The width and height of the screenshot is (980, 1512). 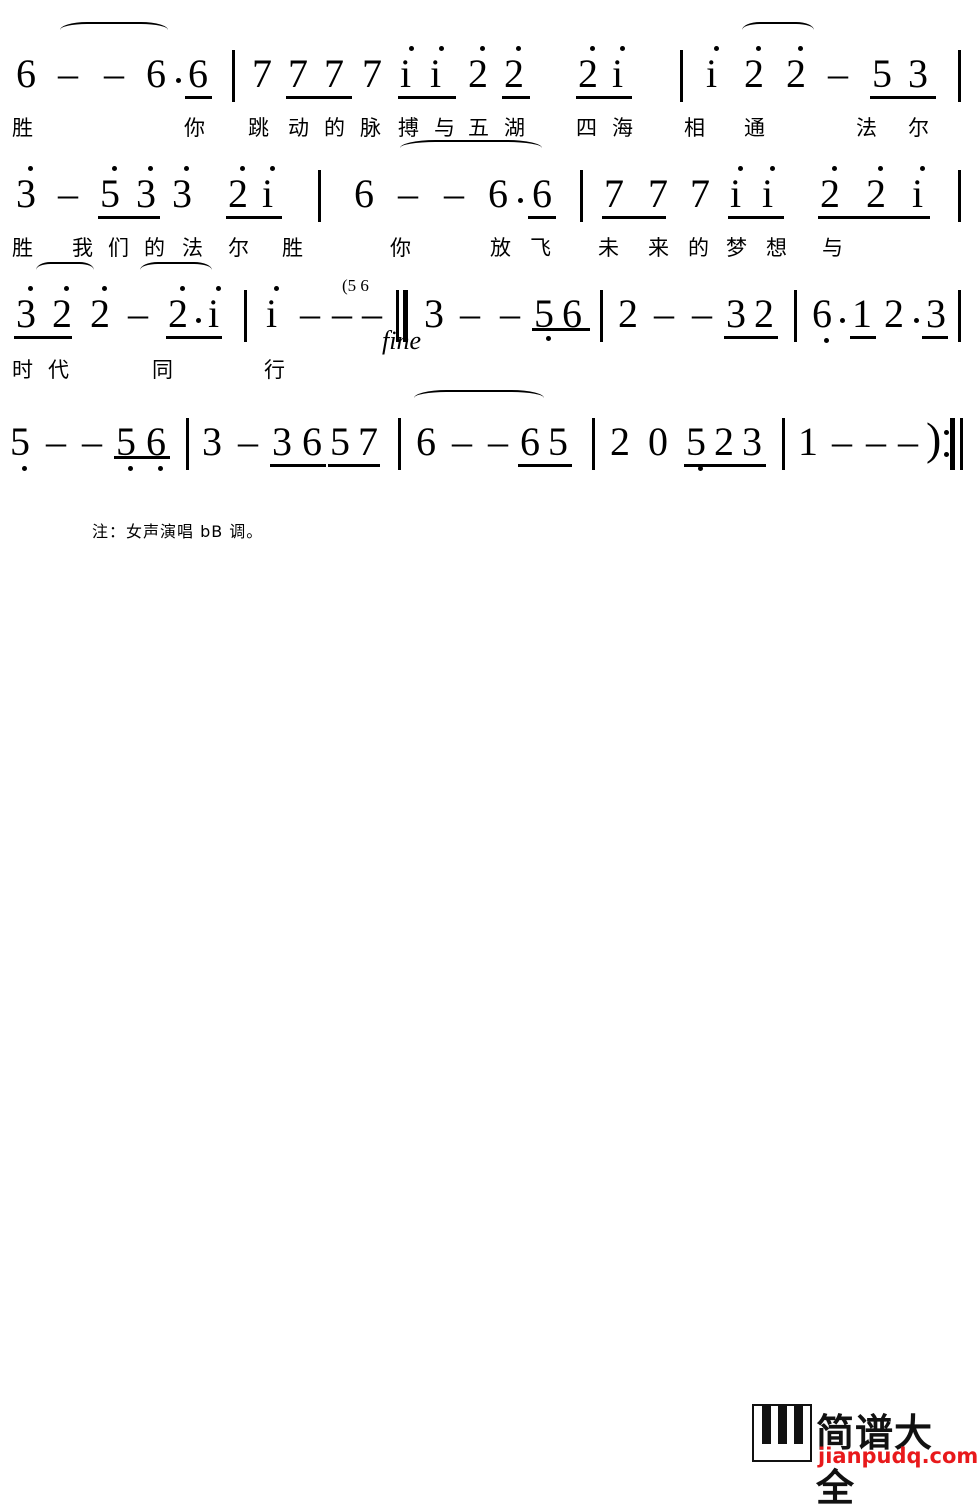 What do you see at coordinates (82, 248) in the screenshot?
I see `lyric: 我` at bounding box center [82, 248].